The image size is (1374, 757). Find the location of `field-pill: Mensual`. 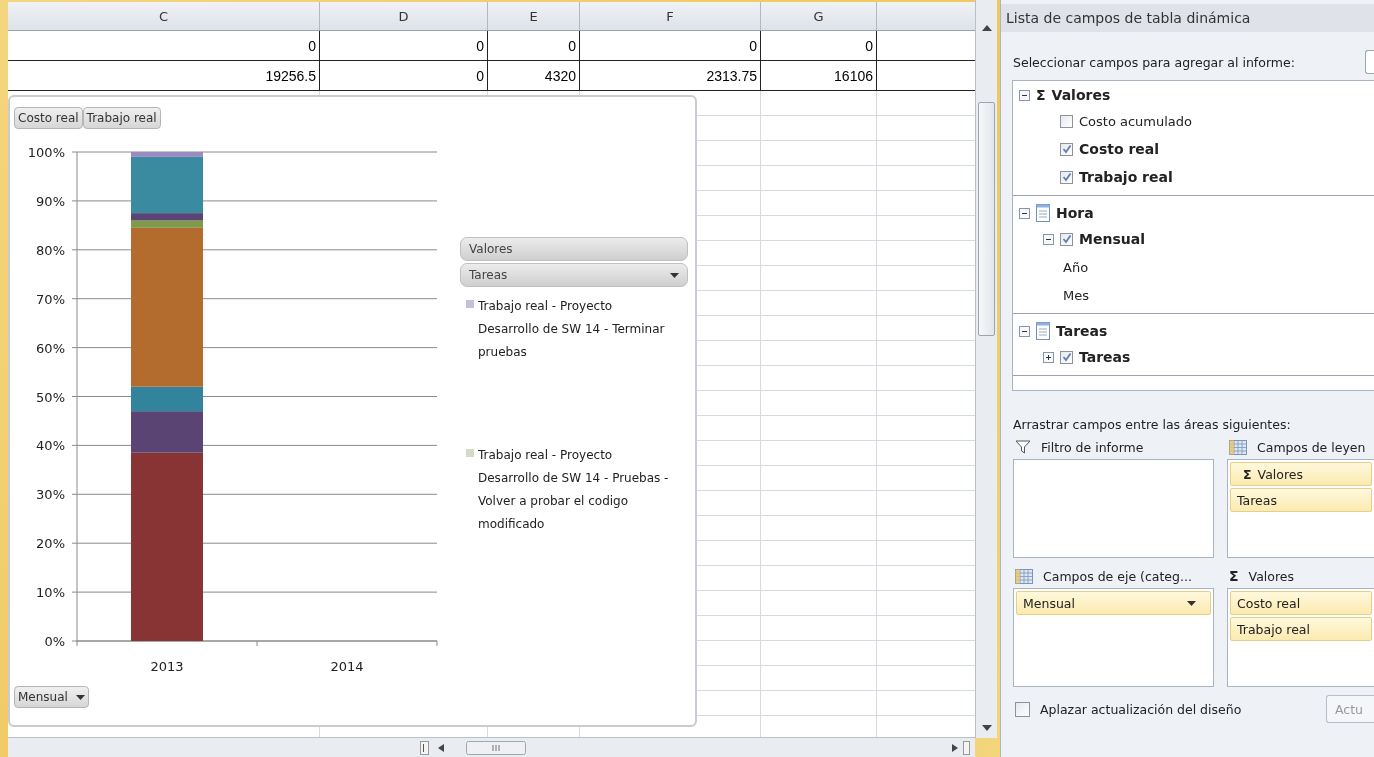

field-pill: Mensual is located at coordinates (1113, 603).